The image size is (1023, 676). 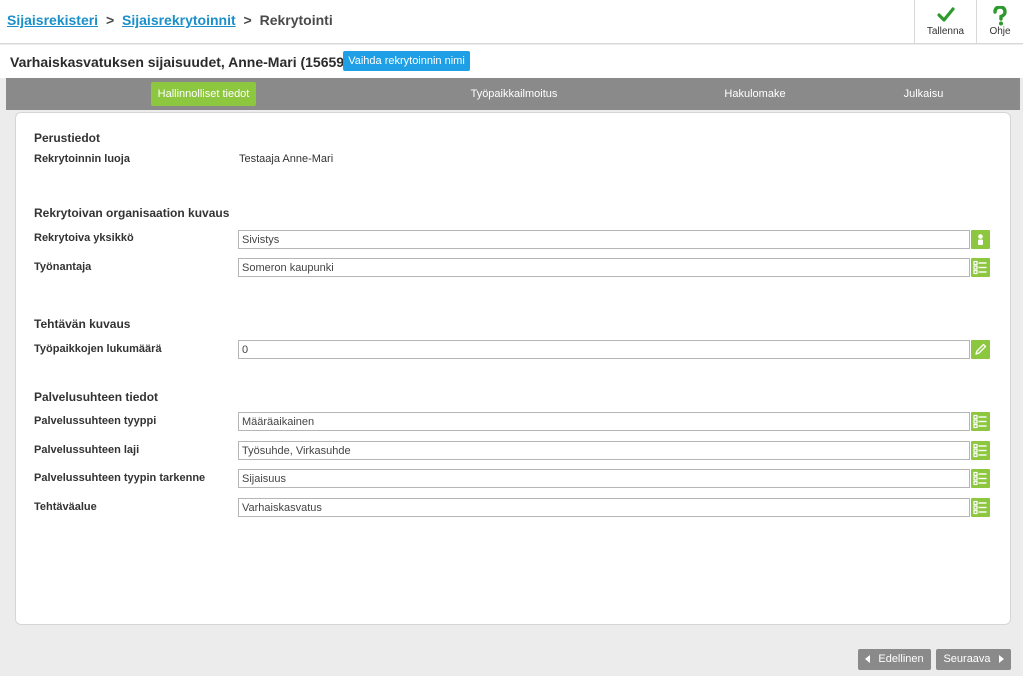 What do you see at coordinates (203, 94) in the screenshot?
I see `tab-hallinnolliset-tiedot: Hallinnolliset tiedot` at bounding box center [203, 94].